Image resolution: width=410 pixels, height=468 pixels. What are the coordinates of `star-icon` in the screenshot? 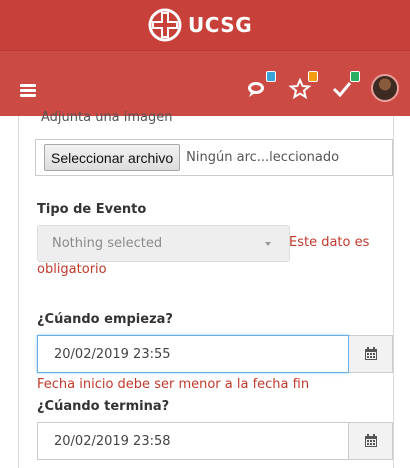 It's located at (303, 87).